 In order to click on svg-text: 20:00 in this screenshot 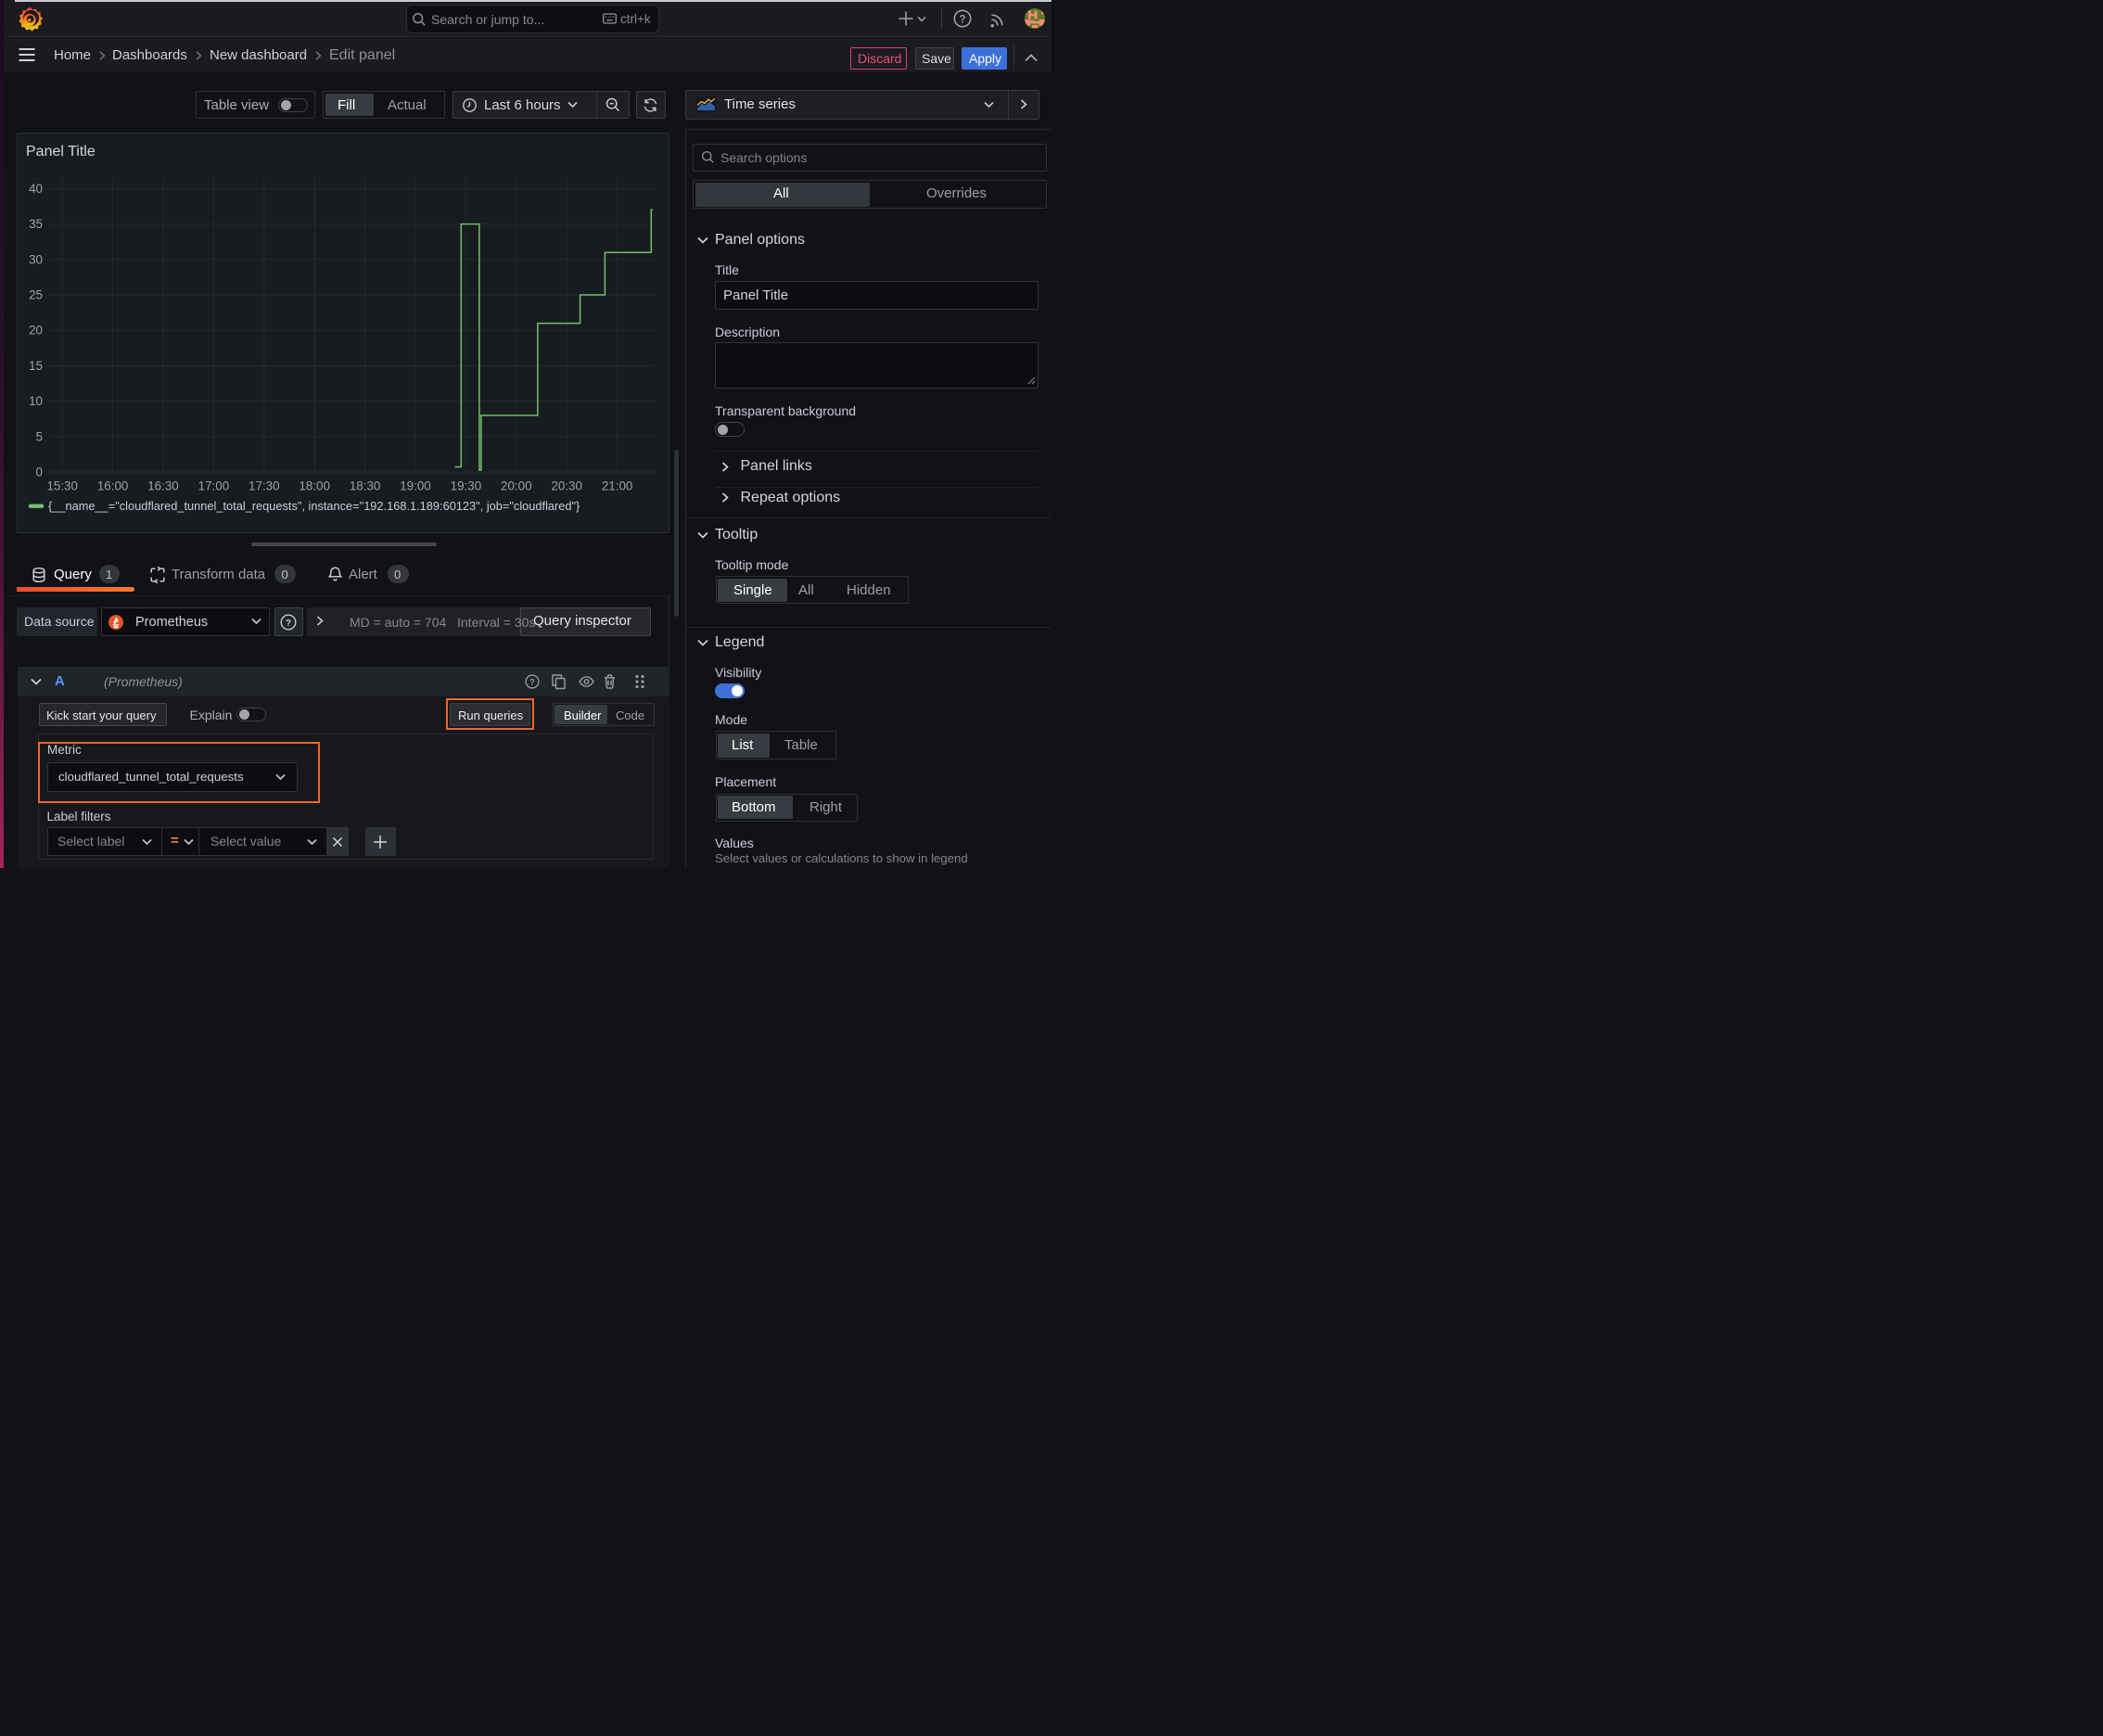, I will do `click(516, 485)`.